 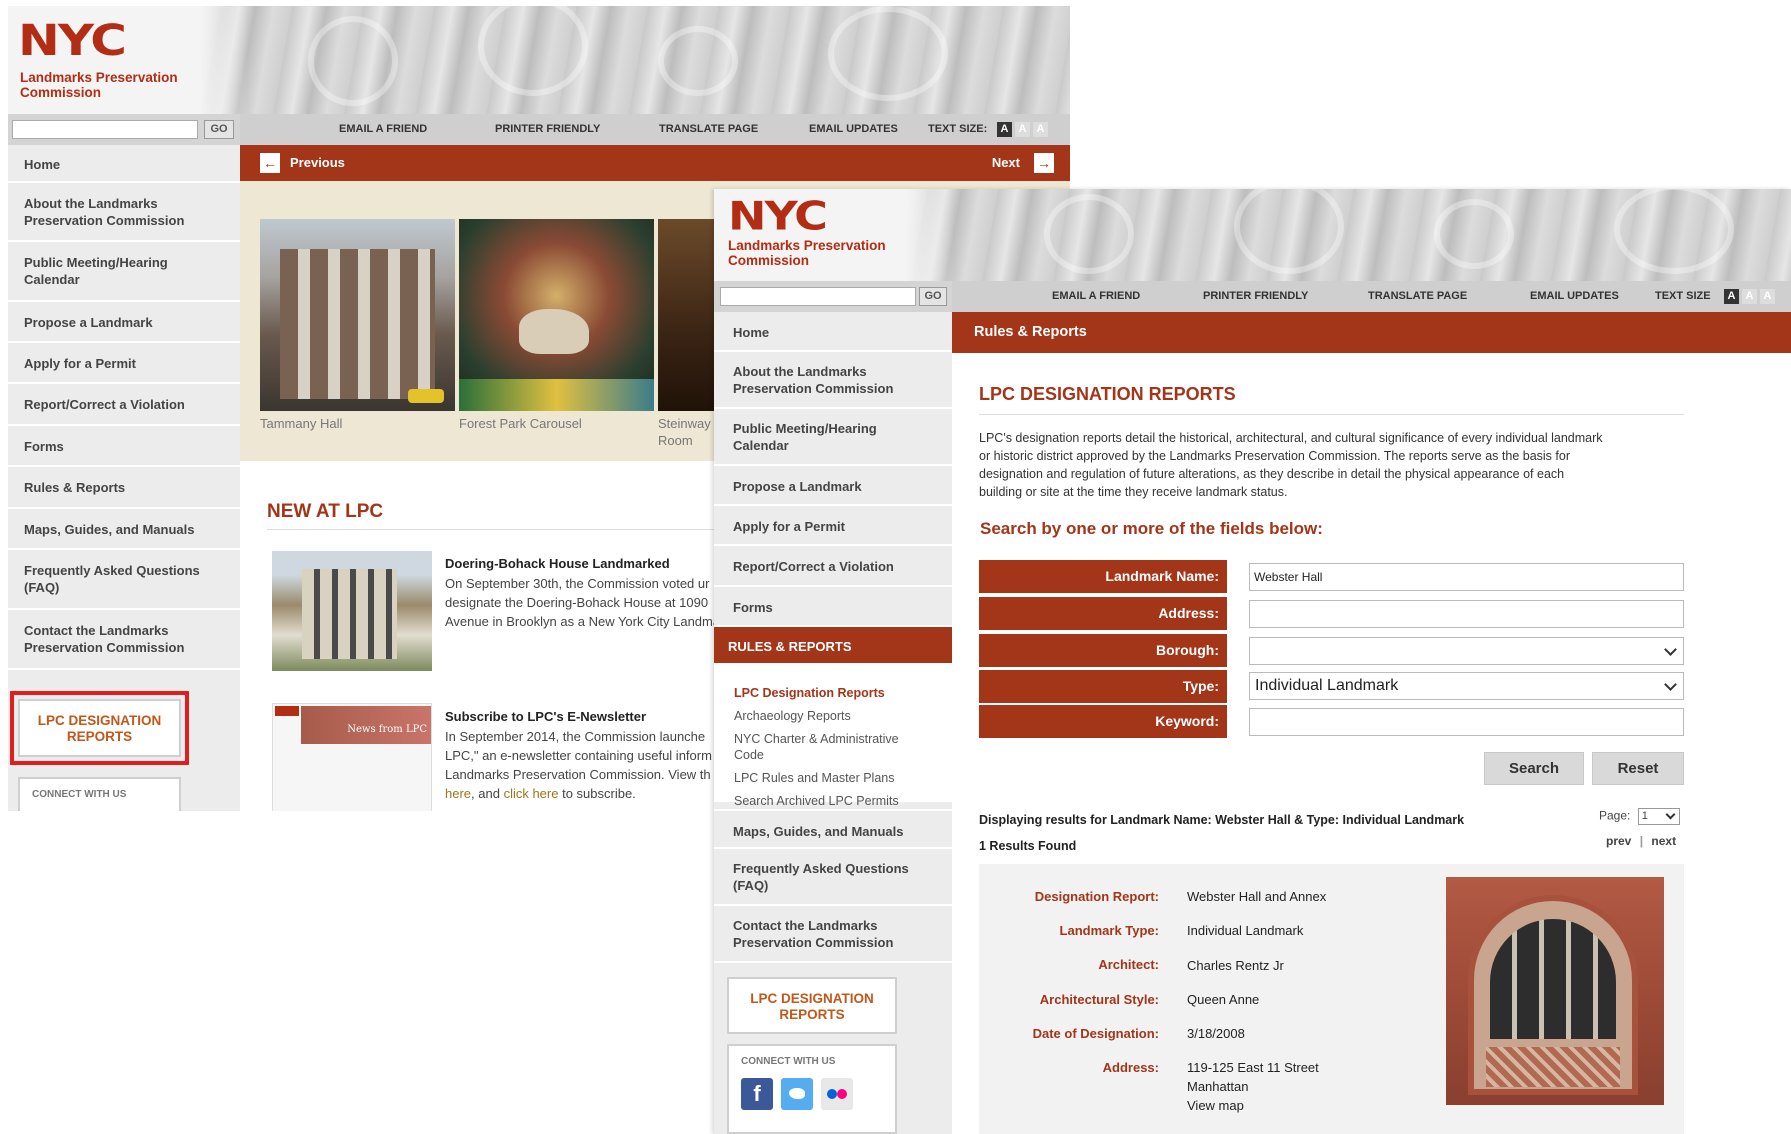 I want to click on page-select: 1, so click(x=1658, y=816).